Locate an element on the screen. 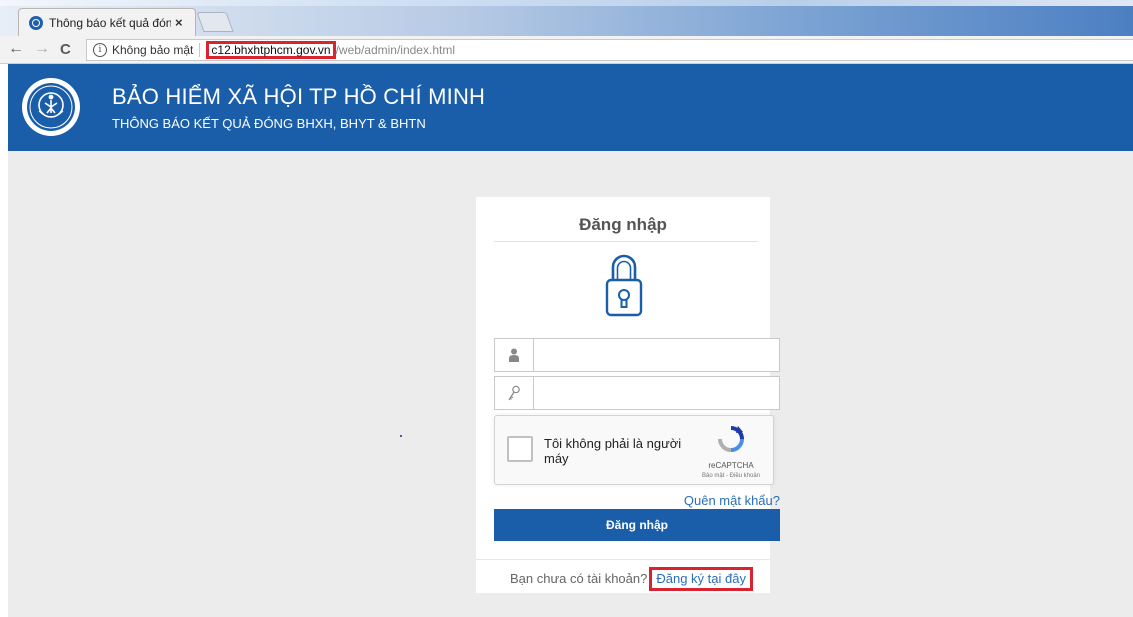  lock-icon is located at coordinates (624, 285).